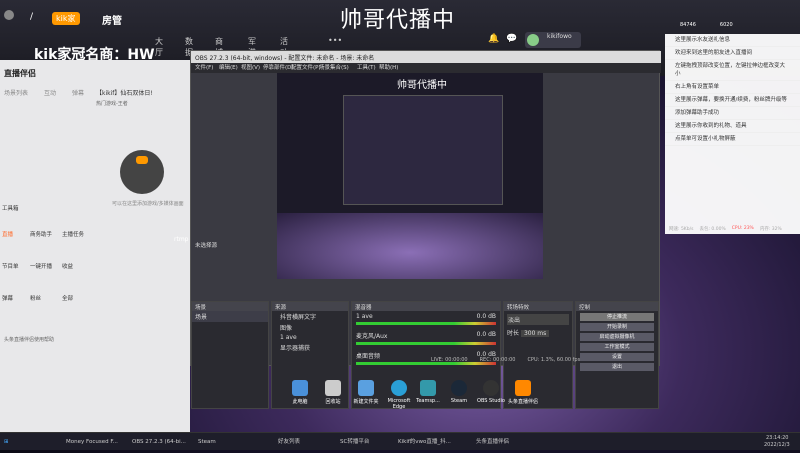 The image size is (800, 453). I want to click on tool-fans: 粉丝, so click(35, 298).